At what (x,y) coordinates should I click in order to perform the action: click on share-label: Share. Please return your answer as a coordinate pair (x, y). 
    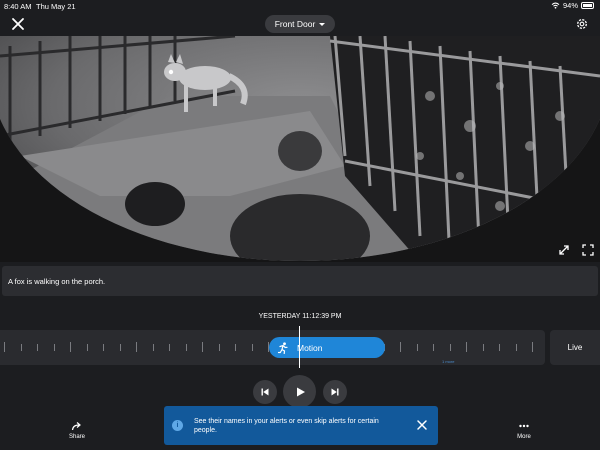
    Looking at the image, I should click on (76, 437).